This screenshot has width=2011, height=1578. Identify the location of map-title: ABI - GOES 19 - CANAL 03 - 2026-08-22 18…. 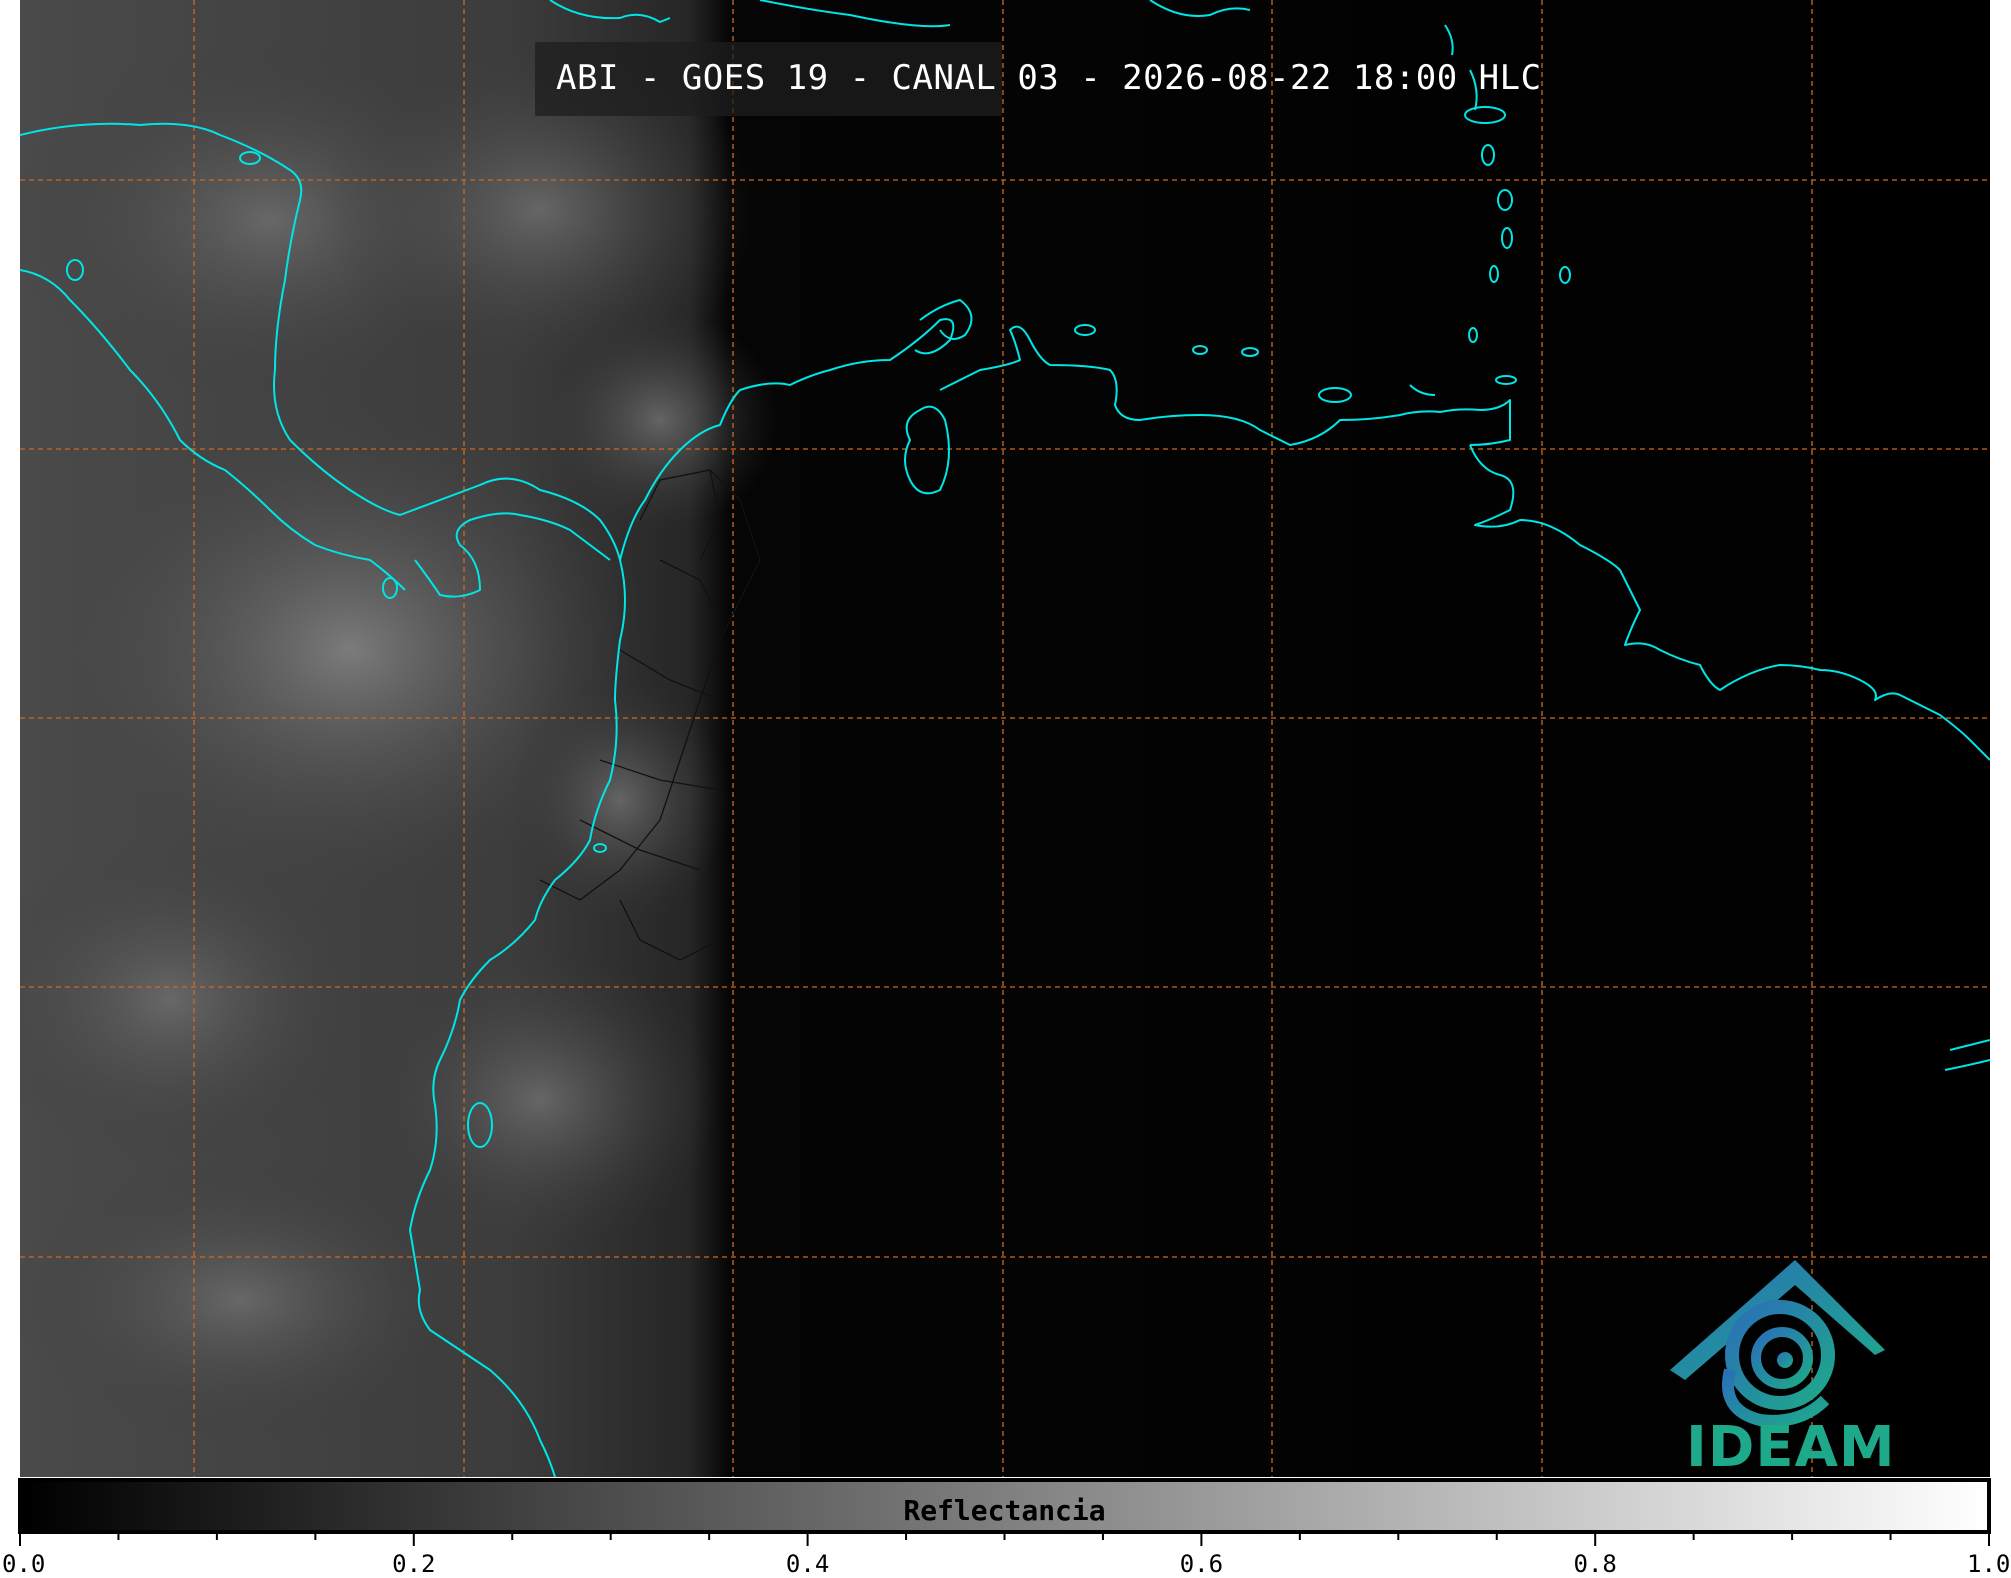
(1049, 78).